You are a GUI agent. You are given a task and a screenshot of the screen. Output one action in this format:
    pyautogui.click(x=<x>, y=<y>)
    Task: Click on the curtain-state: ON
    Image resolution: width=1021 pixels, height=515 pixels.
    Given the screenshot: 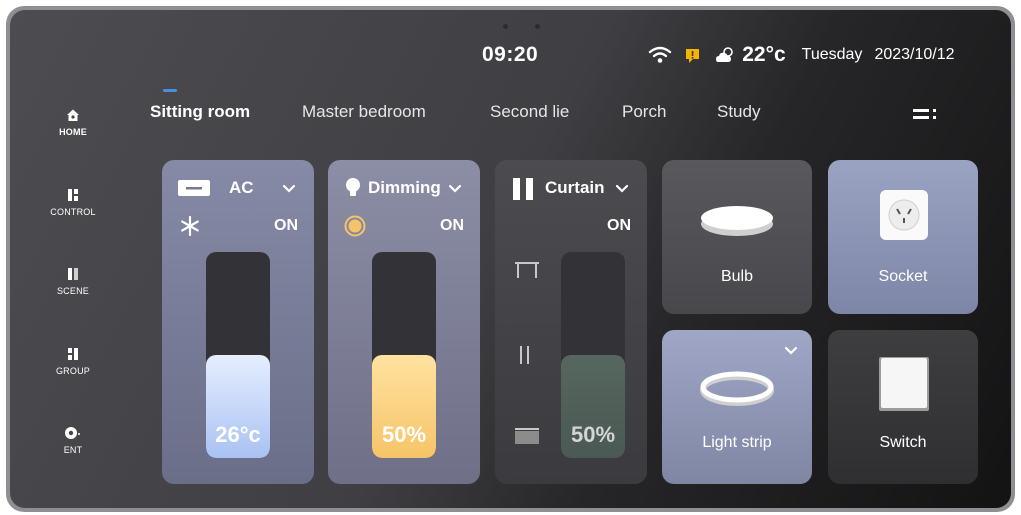 What is the action you would take?
    pyautogui.click(x=619, y=226)
    